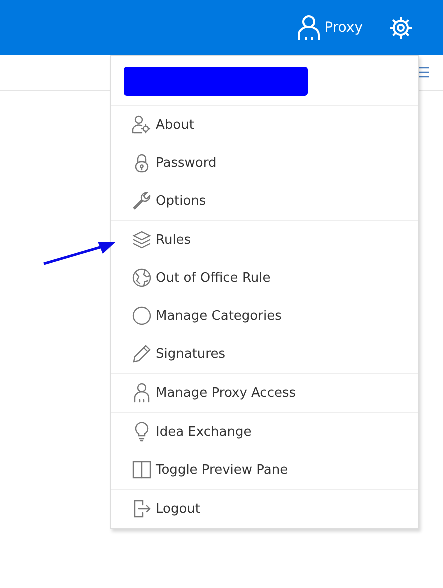 The image size is (443, 588). I want to click on settings-icon, so click(401, 28).